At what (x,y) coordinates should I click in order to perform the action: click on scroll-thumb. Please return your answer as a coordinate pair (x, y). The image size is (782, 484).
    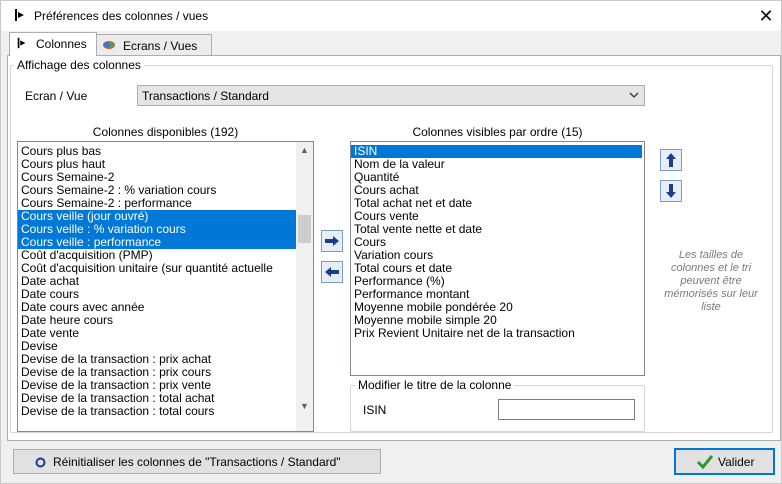
    Looking at the image, I should click on (304, 229).